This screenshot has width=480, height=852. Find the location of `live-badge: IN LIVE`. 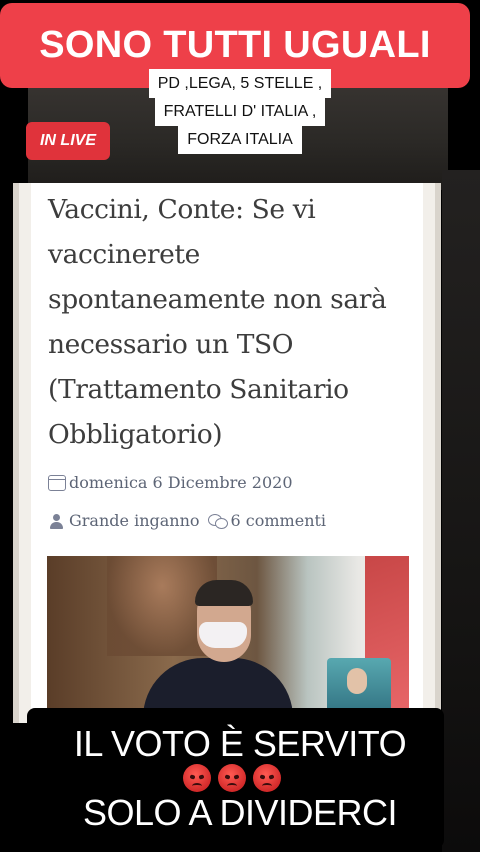

live-badge: IN LIVE is located at coordinates (68, 141).